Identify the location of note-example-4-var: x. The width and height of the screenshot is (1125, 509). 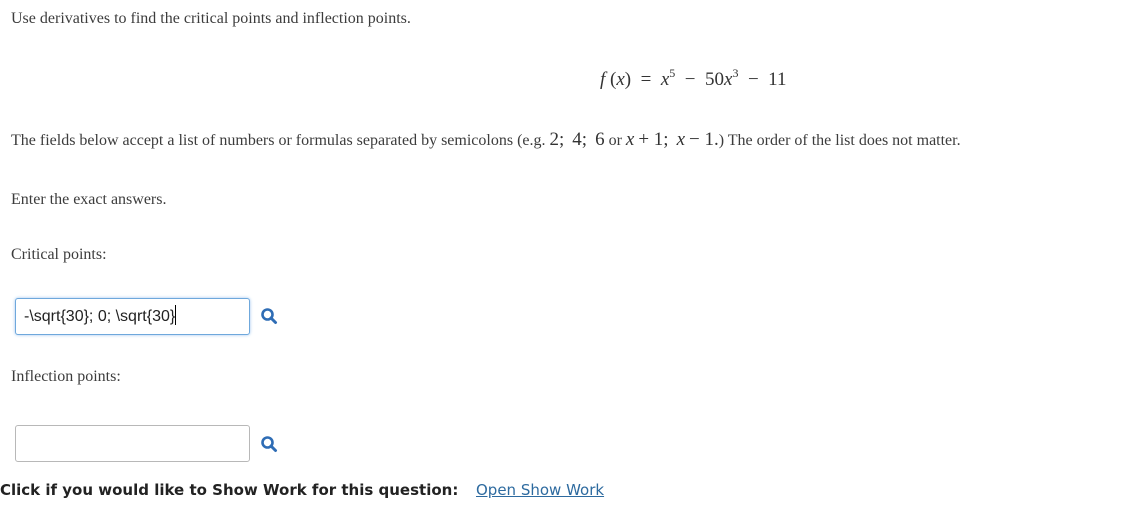
(630, 139).